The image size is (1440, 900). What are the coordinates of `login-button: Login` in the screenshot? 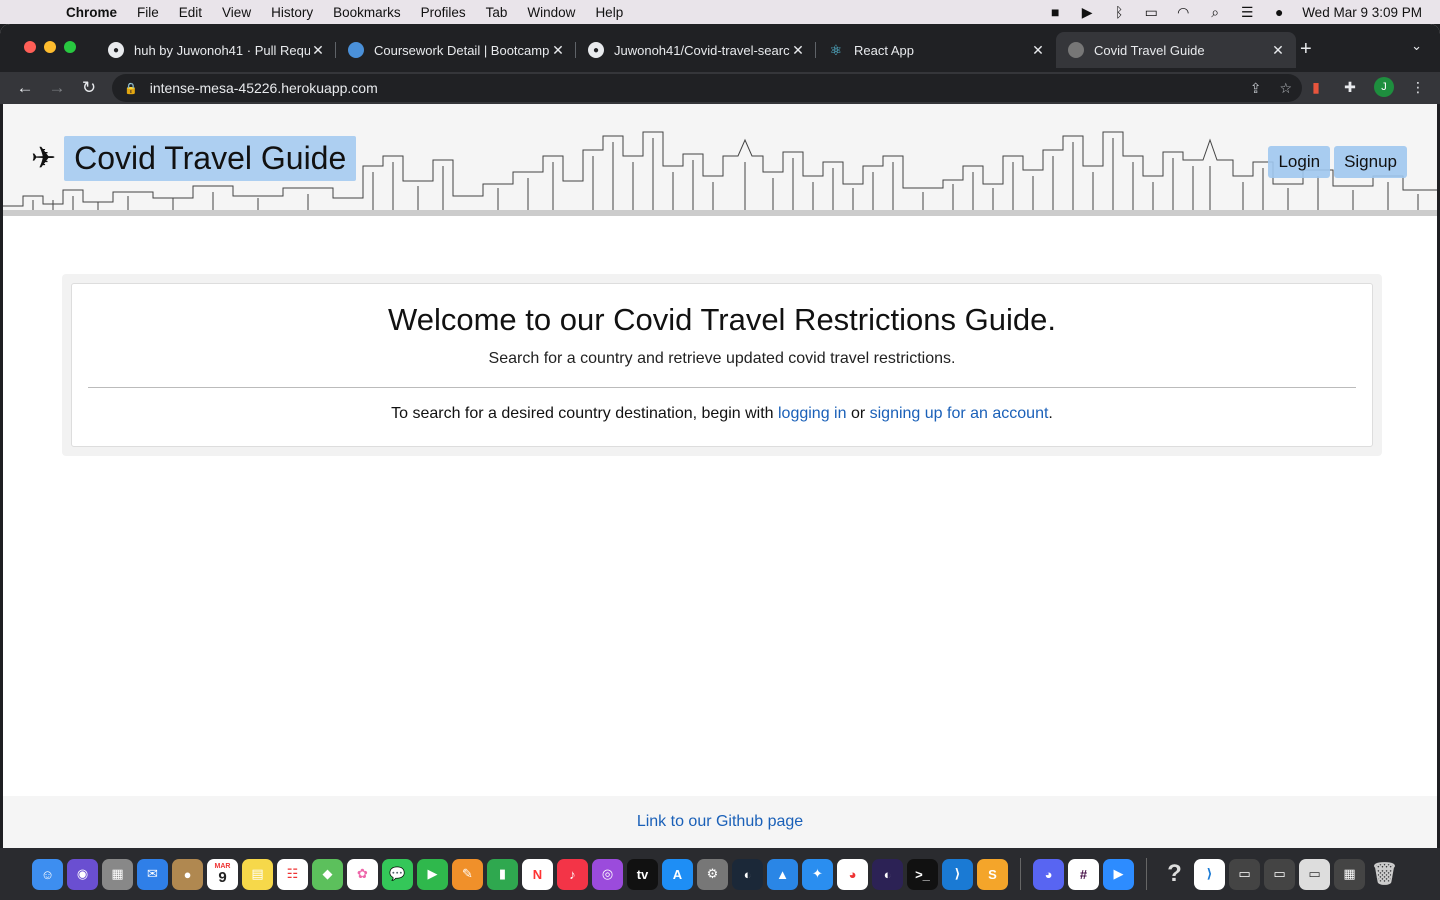 It's located at (1299, 162).